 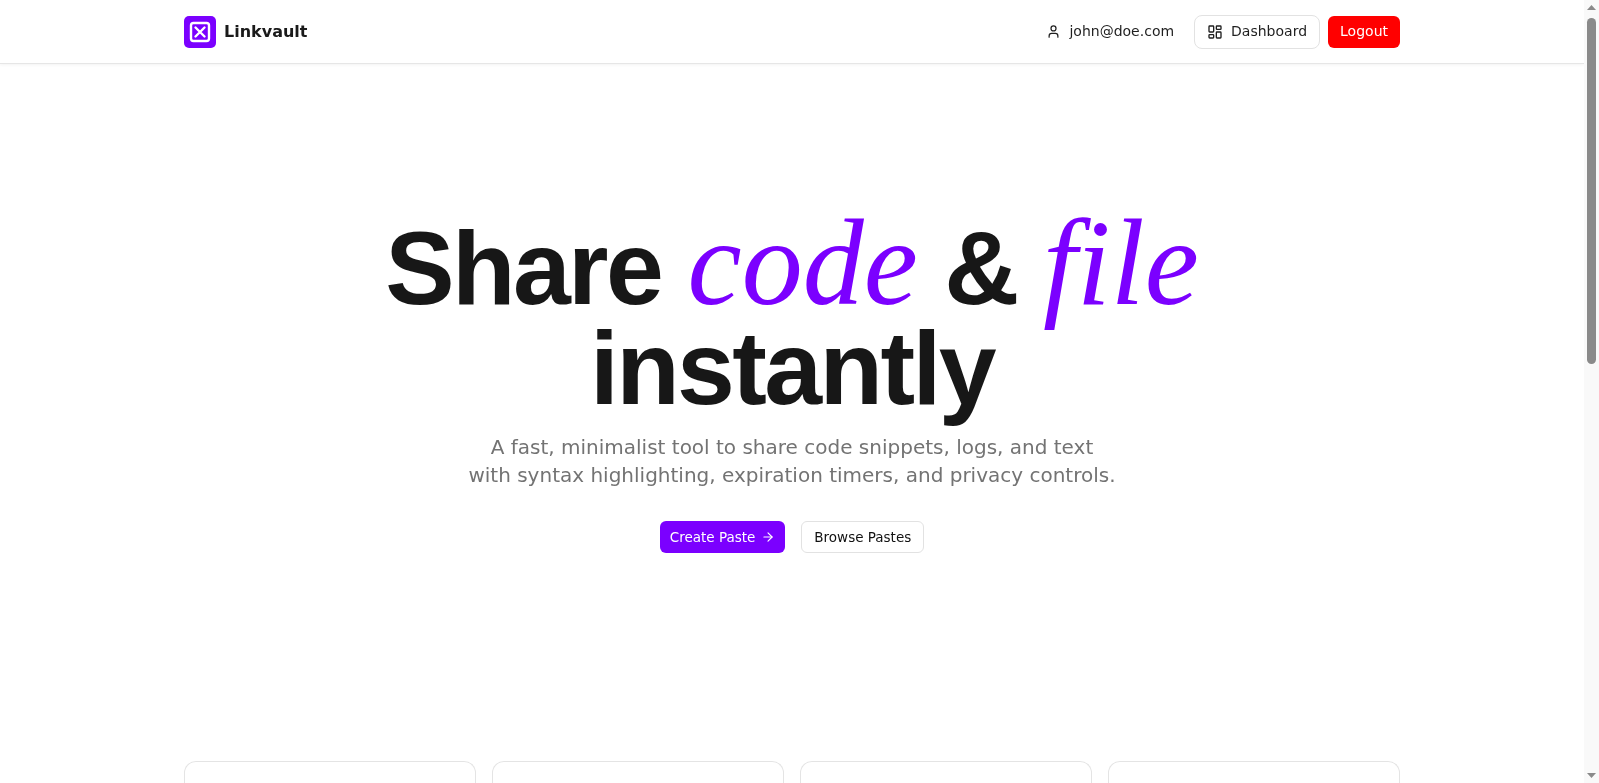 I want to click on user-icon, so click(x=1054, y=31).